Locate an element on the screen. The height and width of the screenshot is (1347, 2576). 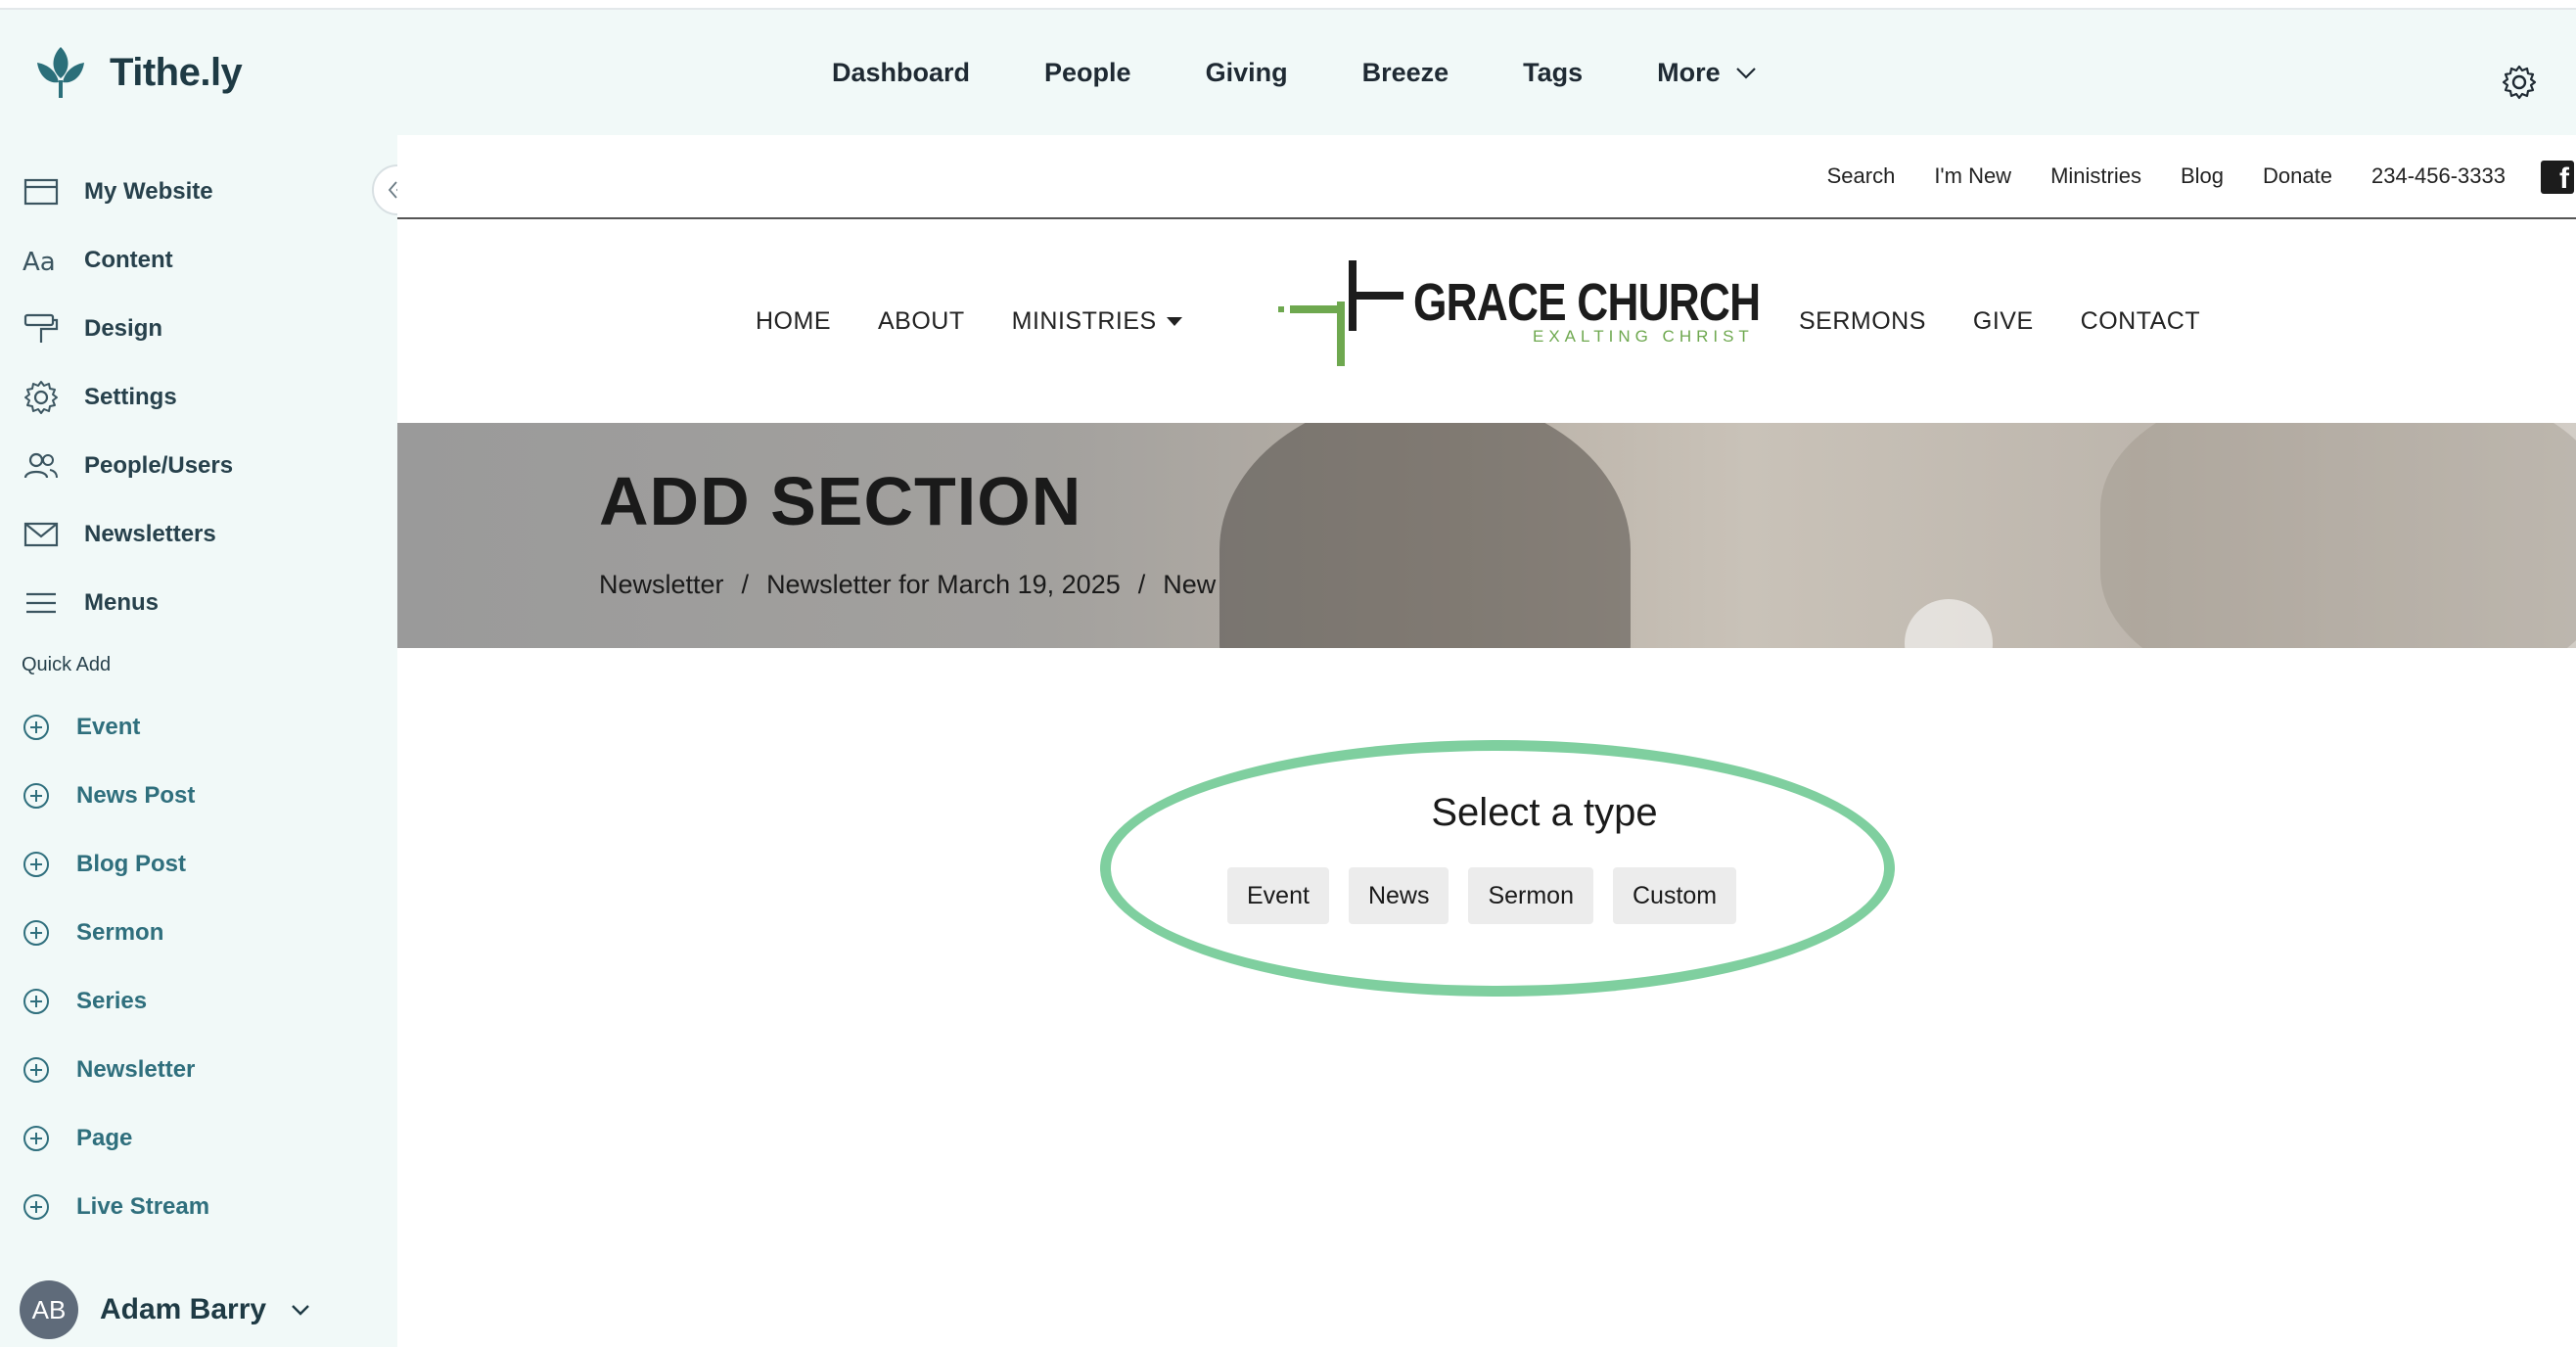
topnav-dashboard: Dashboard is located at coordinates (901, 73).